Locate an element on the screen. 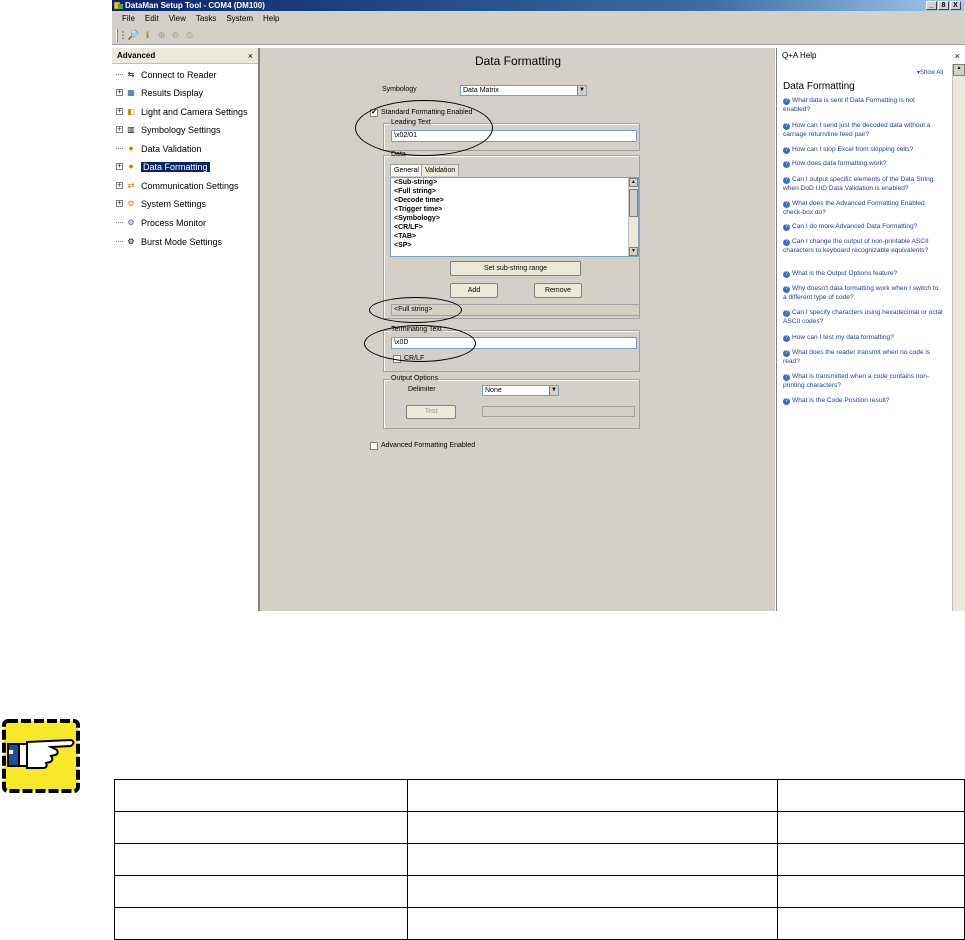 This screenshot has width=965, height=940. system-icon: ⚙ is located at coordinates (131, 203).